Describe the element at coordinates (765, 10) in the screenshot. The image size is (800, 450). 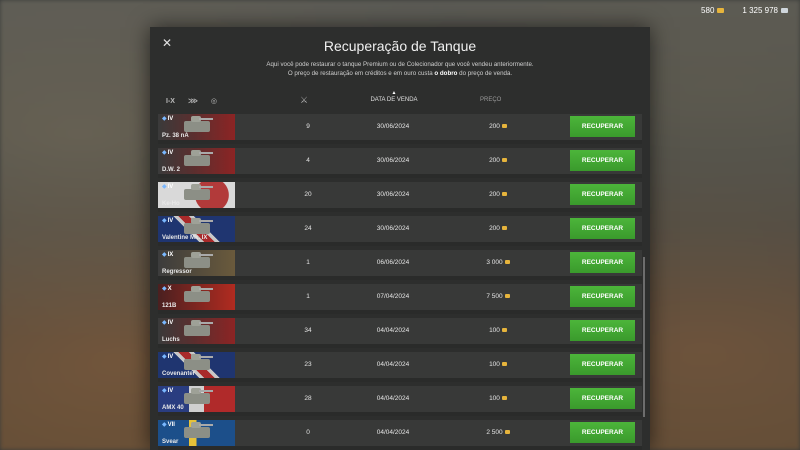
I see `silver-balance: 1 325 978` at that location.